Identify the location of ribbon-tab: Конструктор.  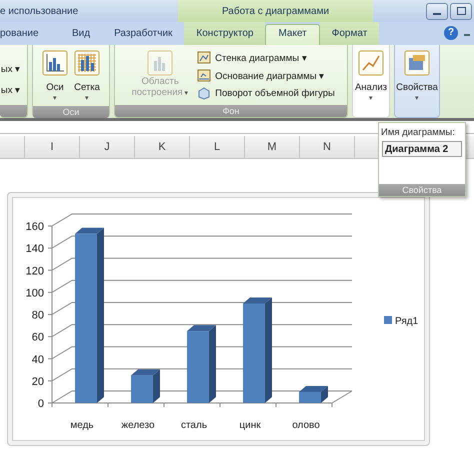
(225, 33).